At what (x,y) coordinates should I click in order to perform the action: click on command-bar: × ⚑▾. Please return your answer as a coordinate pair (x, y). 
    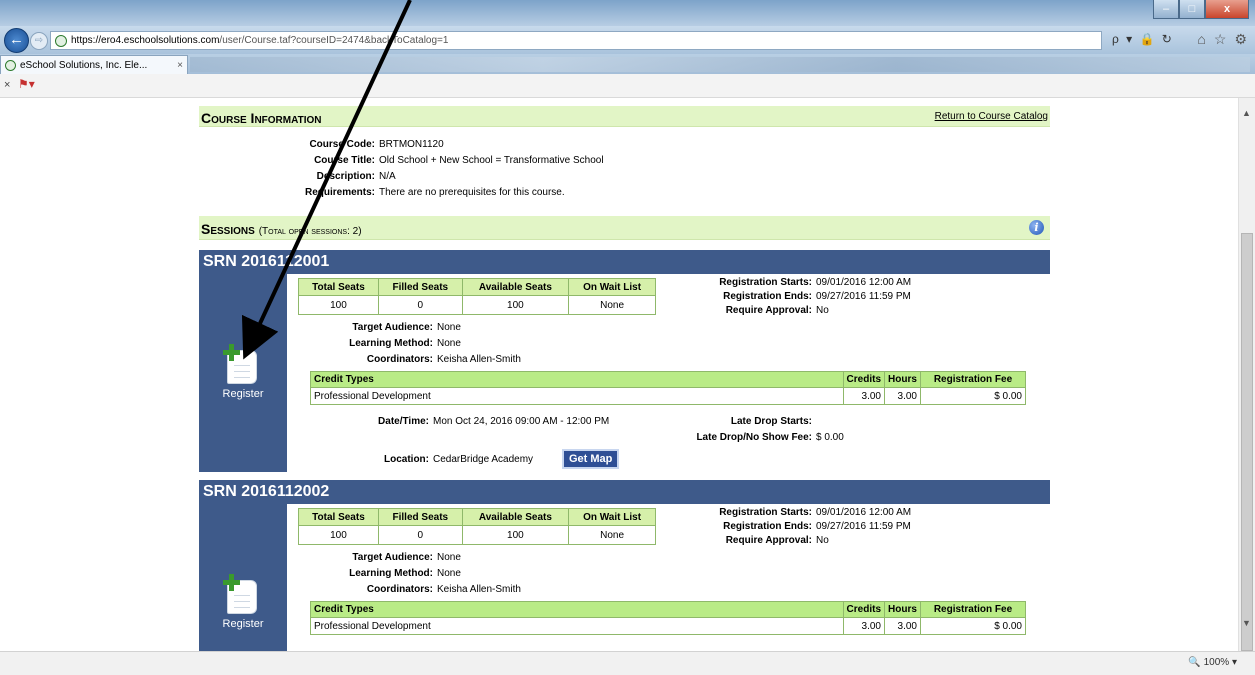
    Looking at the image, I should click on (627, 86).